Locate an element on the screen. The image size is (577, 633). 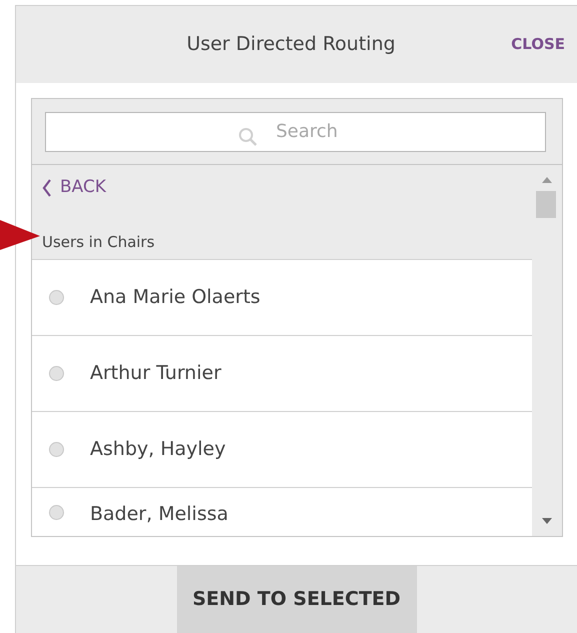
scroll-up-icon is located at coordinates (547, 180).